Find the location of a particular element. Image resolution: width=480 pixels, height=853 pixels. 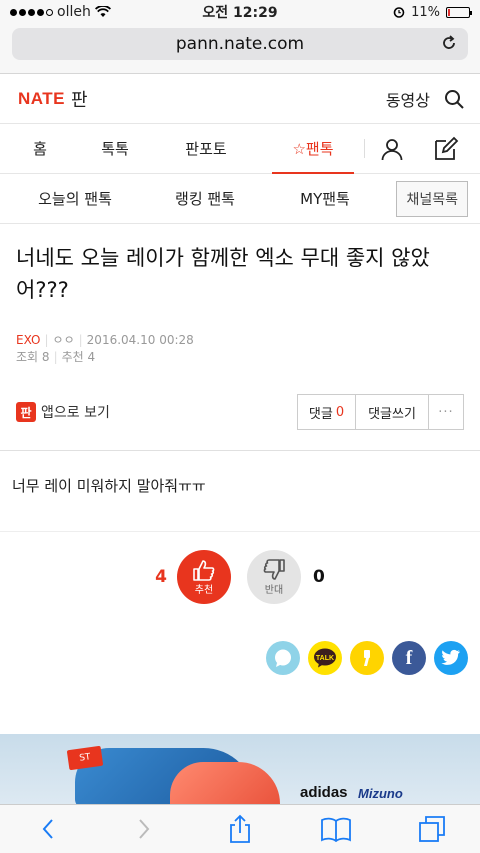

share-buttons: TALK f is located at coordinates (240, 658).